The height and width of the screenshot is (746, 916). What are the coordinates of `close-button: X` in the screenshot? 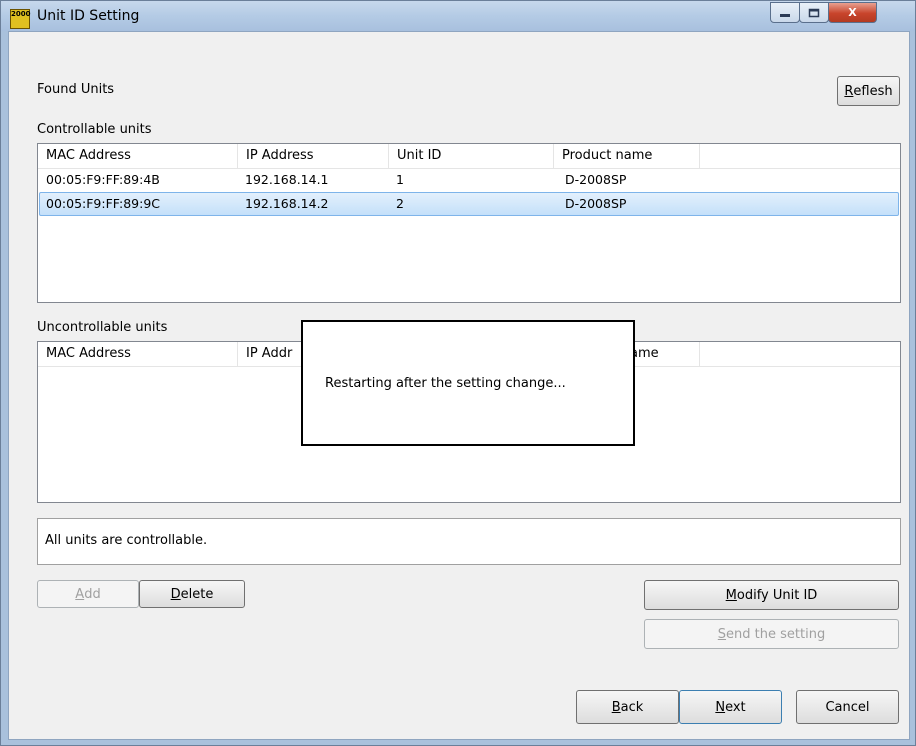 It's located at (852, 12).